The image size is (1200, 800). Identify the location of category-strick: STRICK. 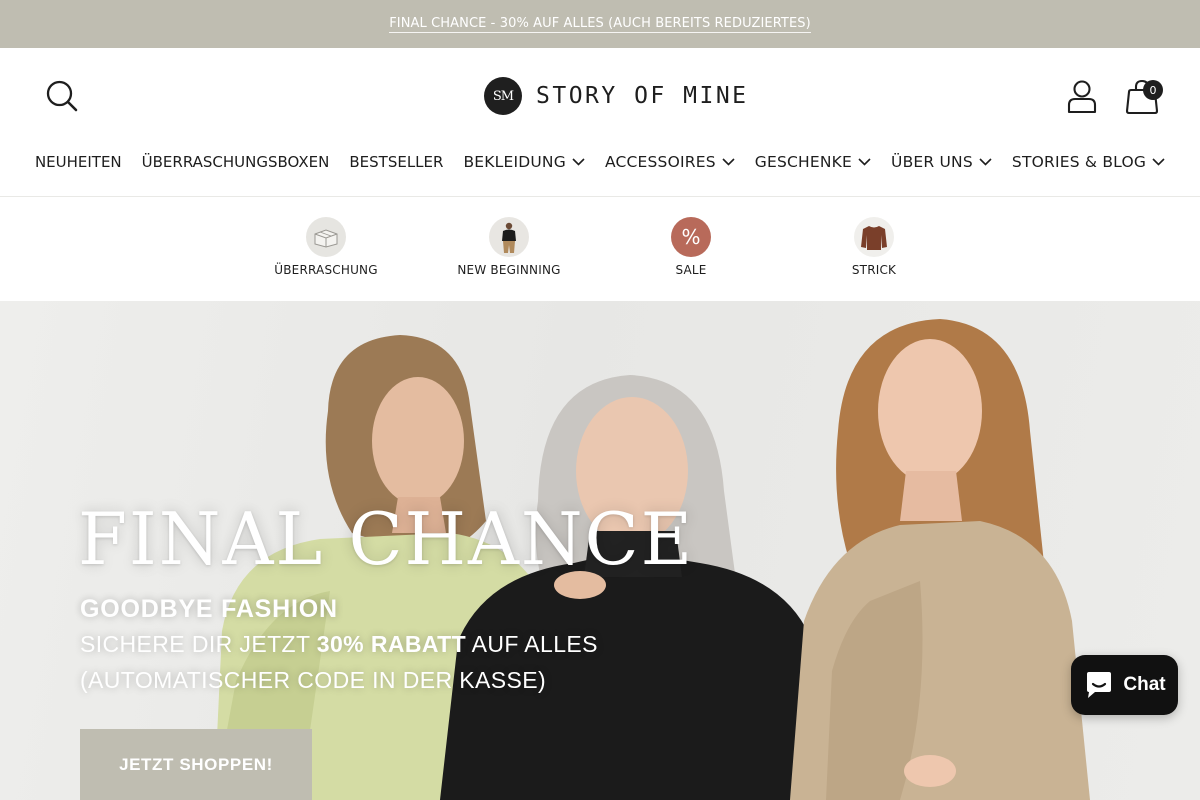
(874, 247).